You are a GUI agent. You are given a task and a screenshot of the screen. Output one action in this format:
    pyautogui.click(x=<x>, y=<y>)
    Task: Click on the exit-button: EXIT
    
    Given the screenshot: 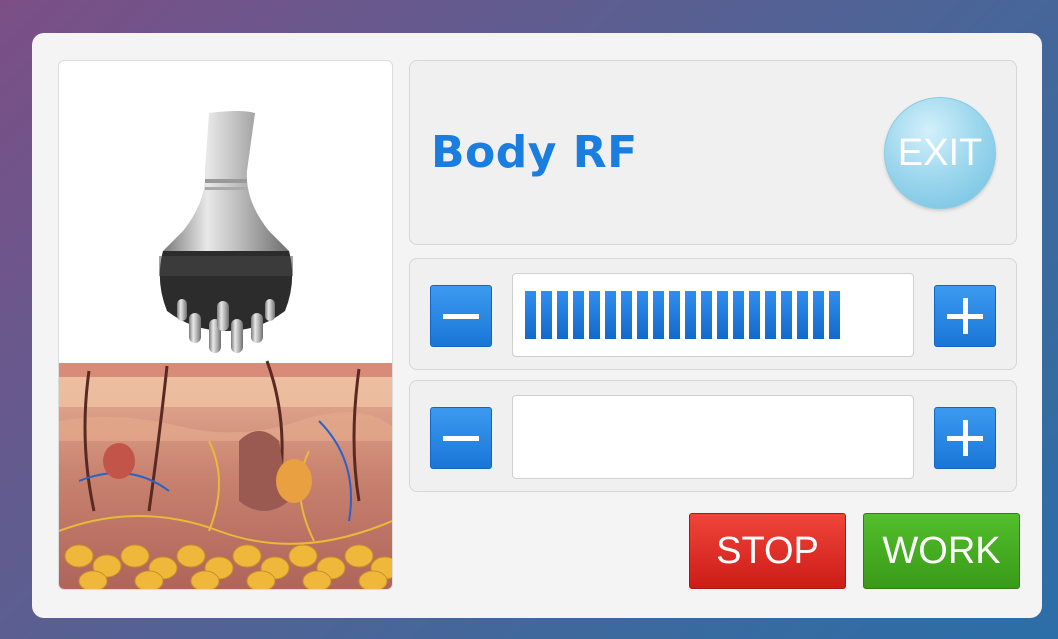 What is the action you would take?
    pyautogui.click(x=940, y=153)
    